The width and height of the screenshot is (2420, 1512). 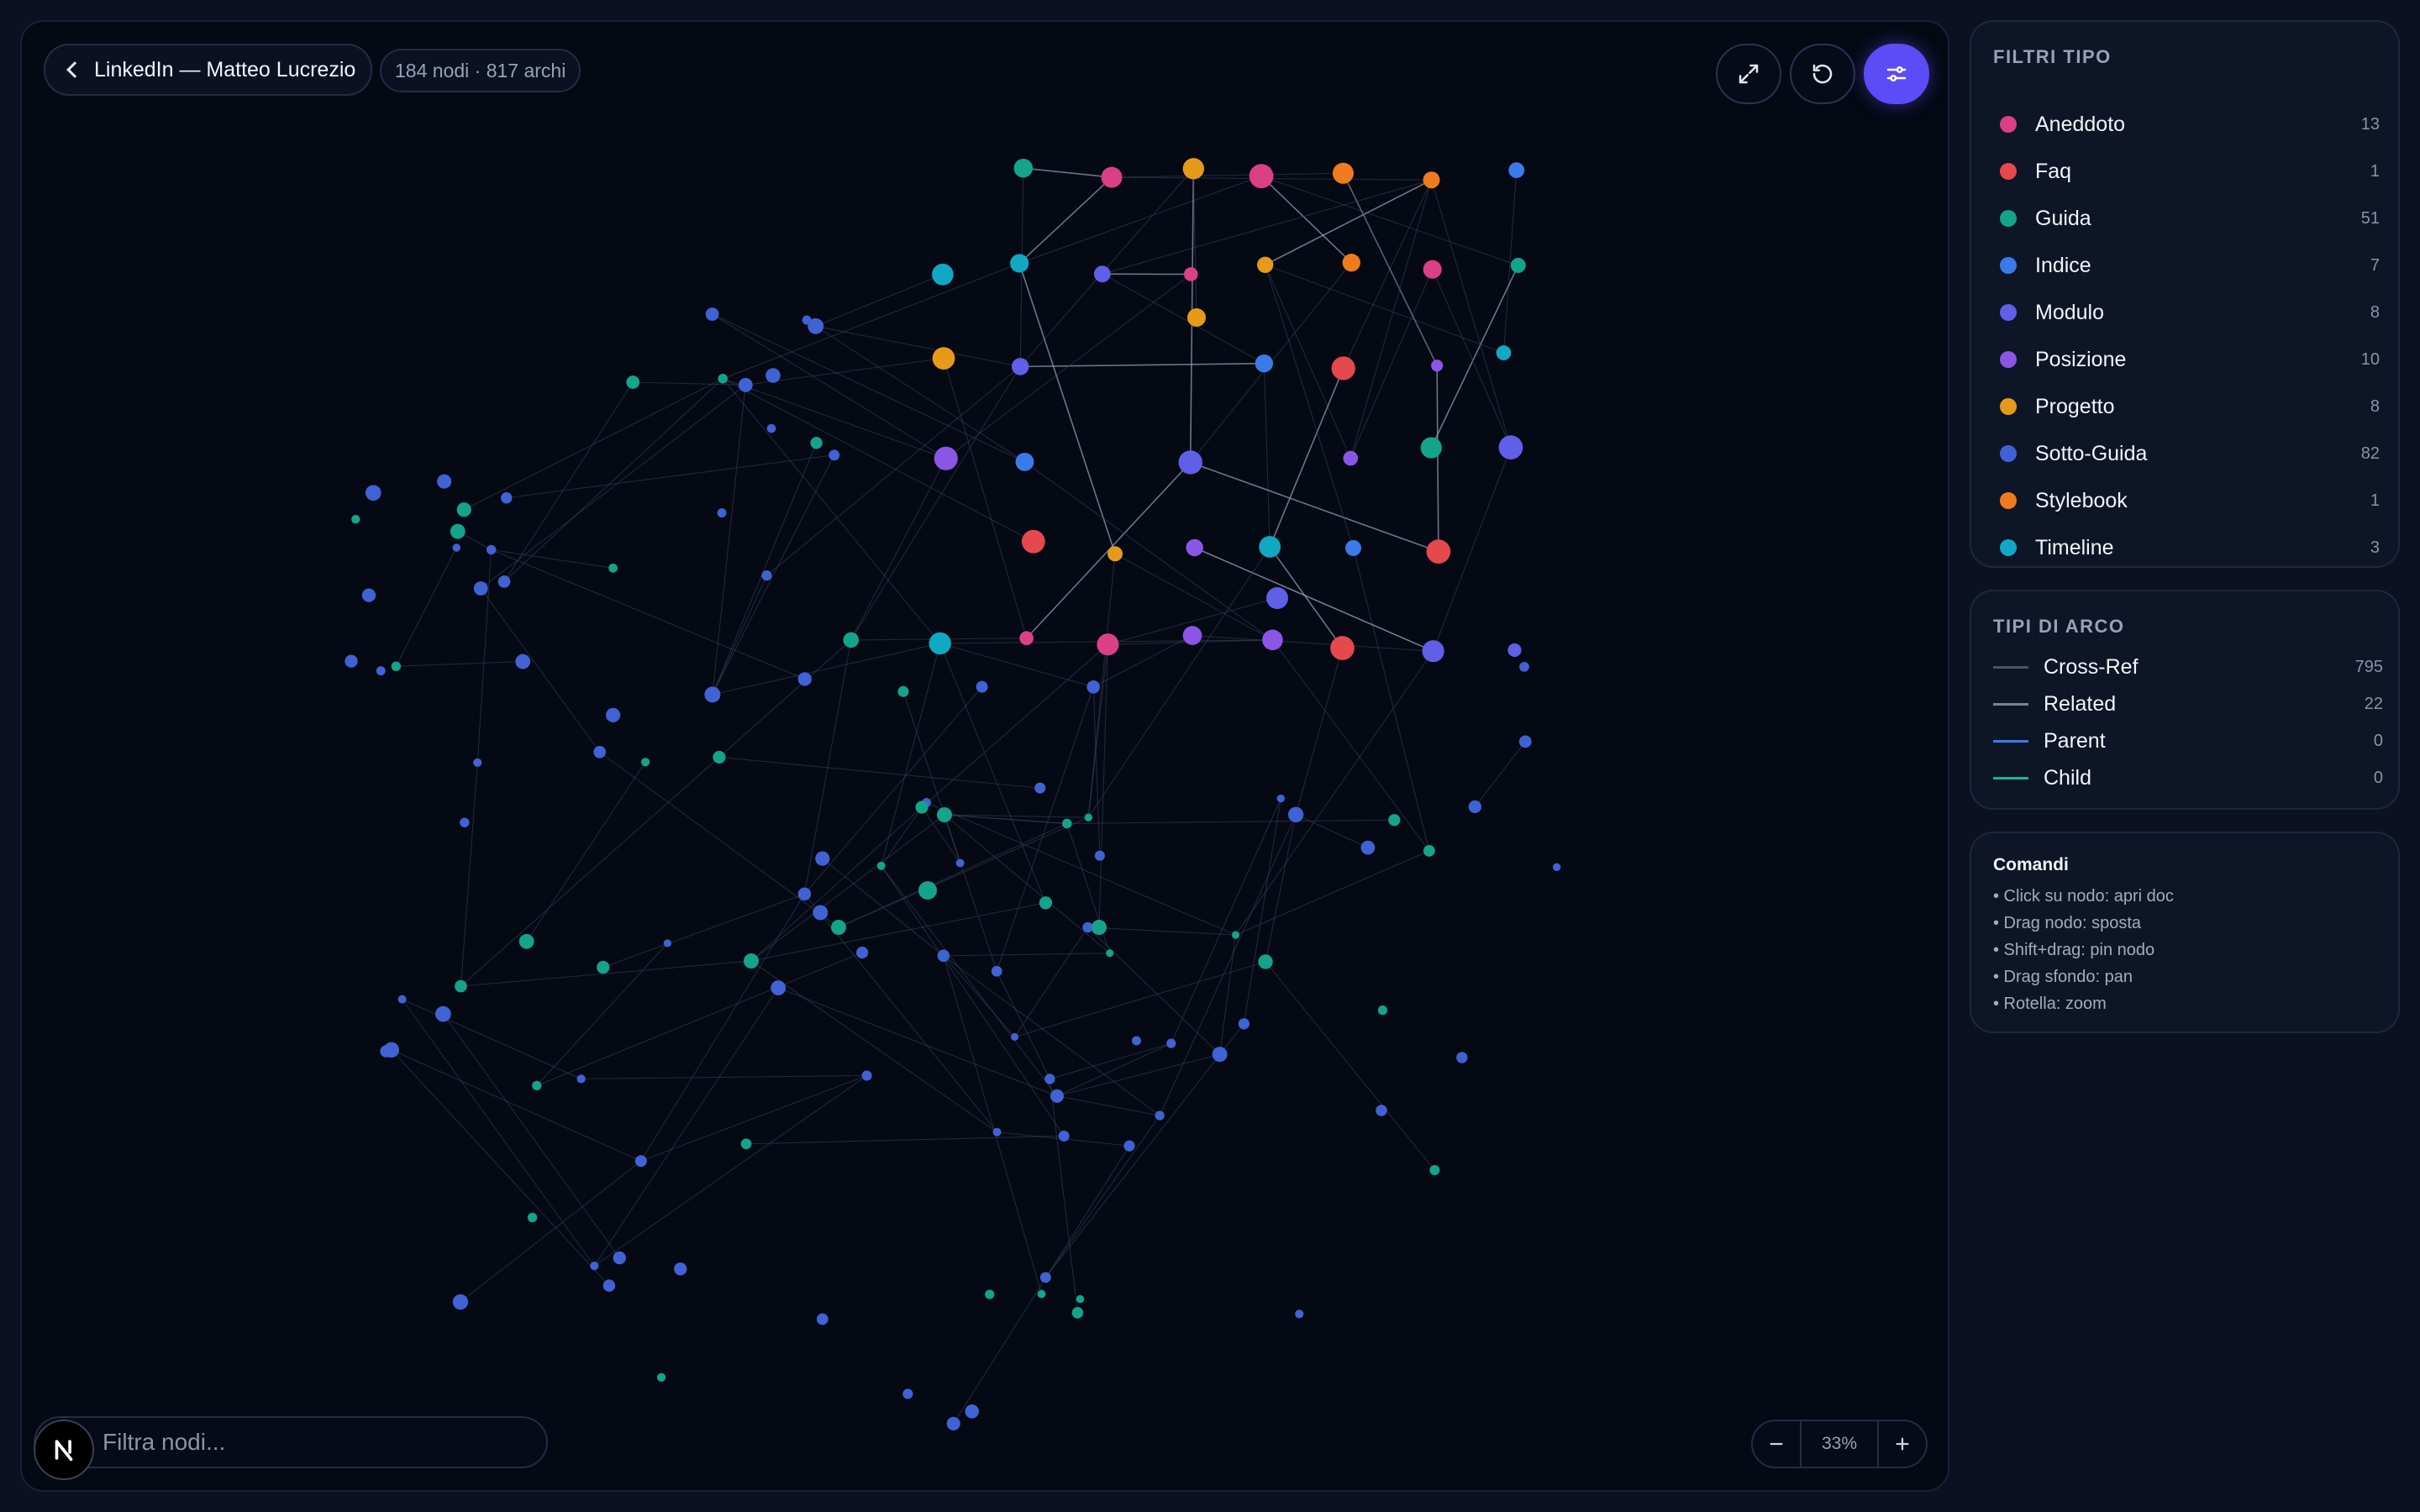 What do you see at coordinates (1896, 74) in the screenshot?
I see `settings-toggle-button` at bounding box center [1896, 74].